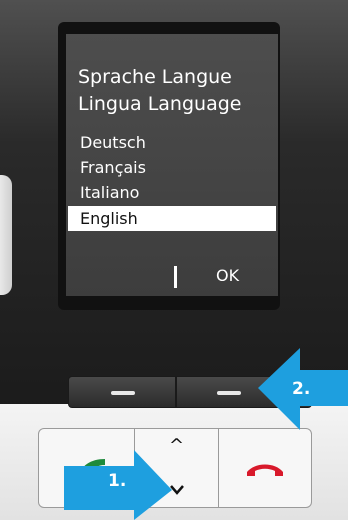 The image size is (348, 520). Describe the element at coordinates (228, 275) in the screenshot. I see `softkey-ok-label: OK` at that location.